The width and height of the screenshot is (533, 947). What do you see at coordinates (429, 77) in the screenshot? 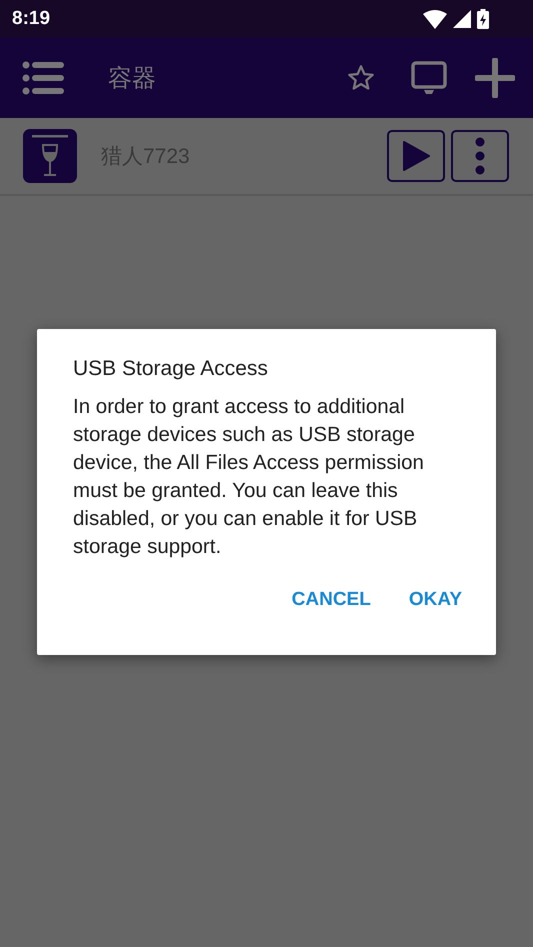
I see `monitor-icon` at bounding box center [429, 77].